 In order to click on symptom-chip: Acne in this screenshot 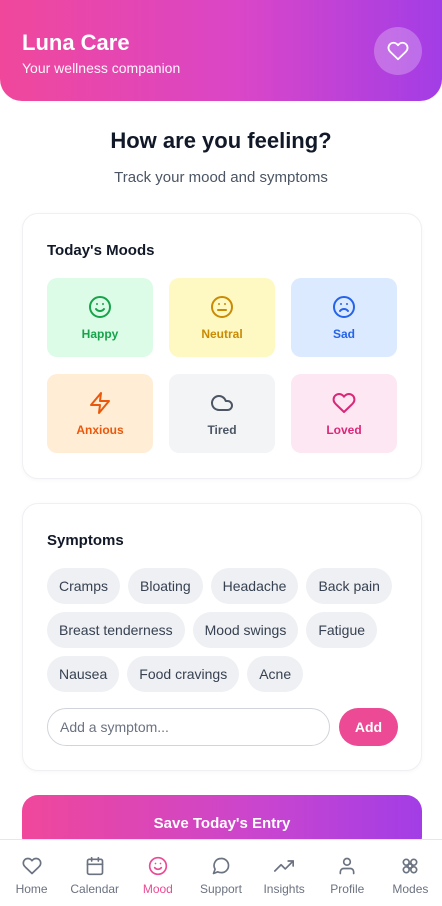, I will do `click(275, 674)`.